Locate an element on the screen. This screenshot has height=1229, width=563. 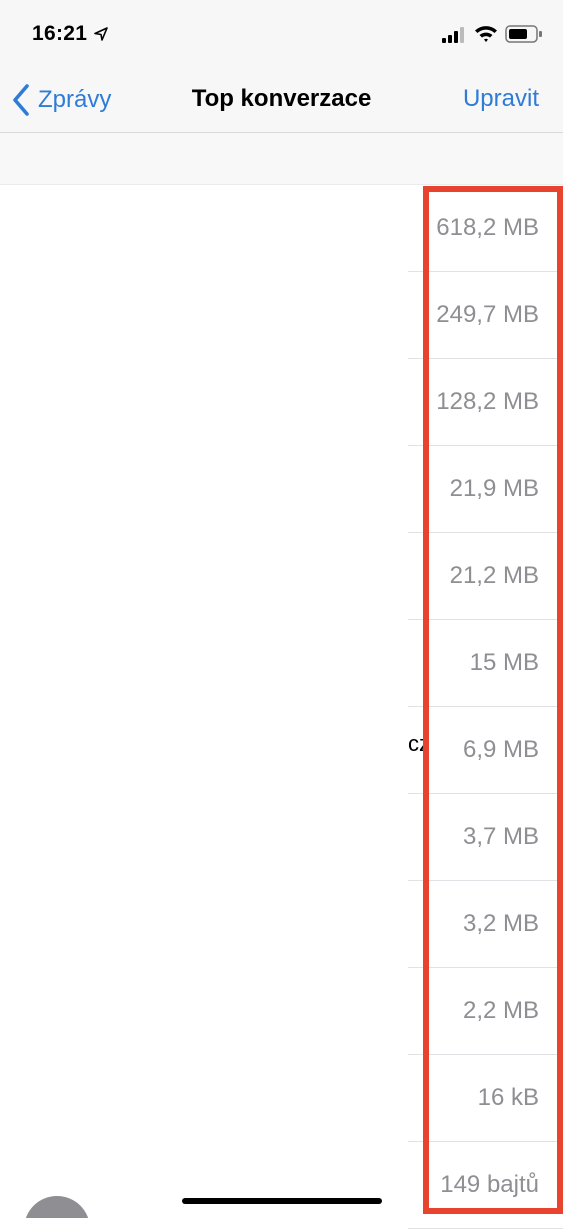
status-time: 16:21 is located at coordinates (60, 33).